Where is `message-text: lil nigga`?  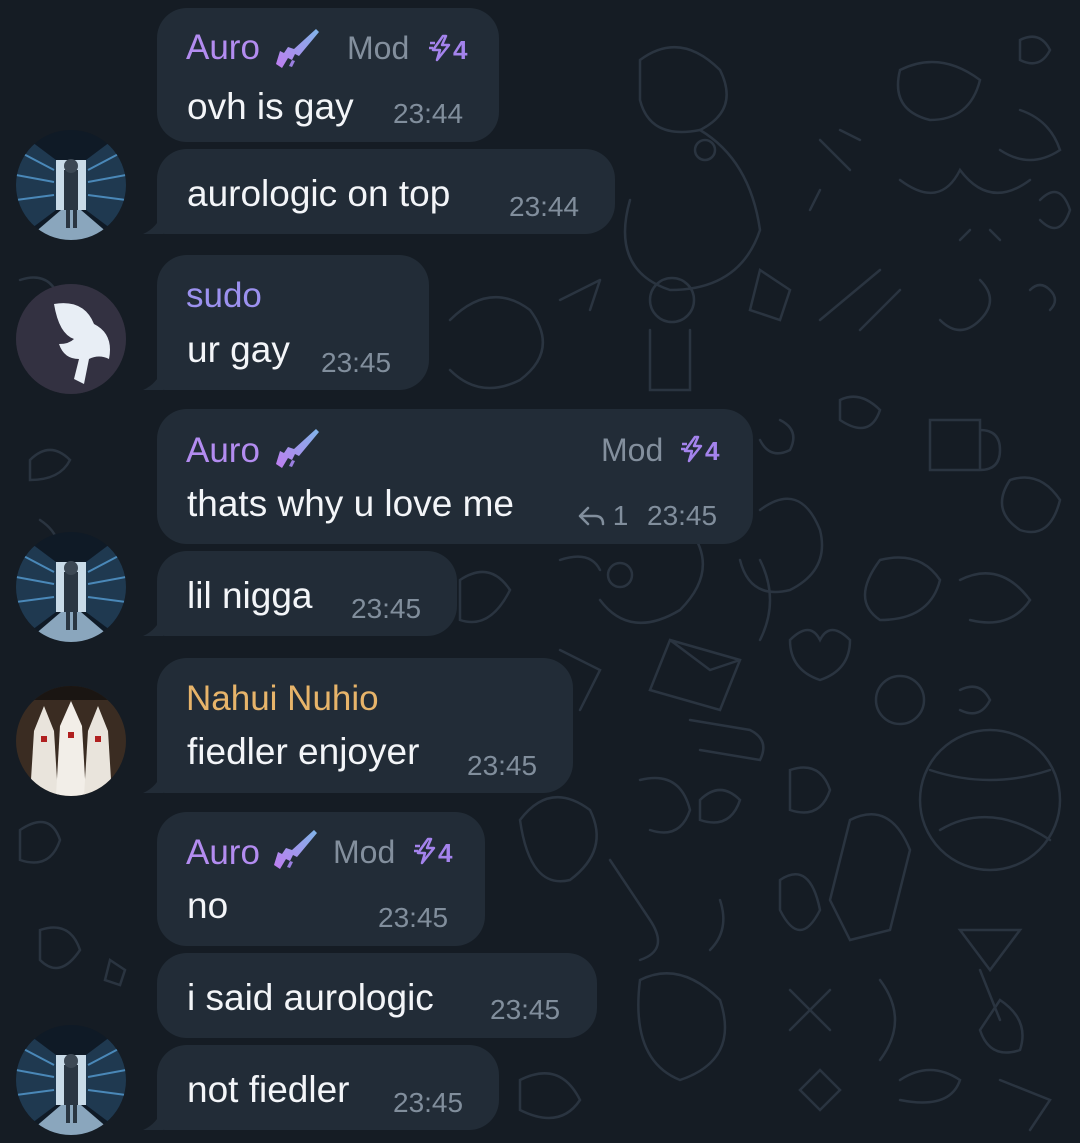 message-text: lil nigga is located at coordinates (250, 595).